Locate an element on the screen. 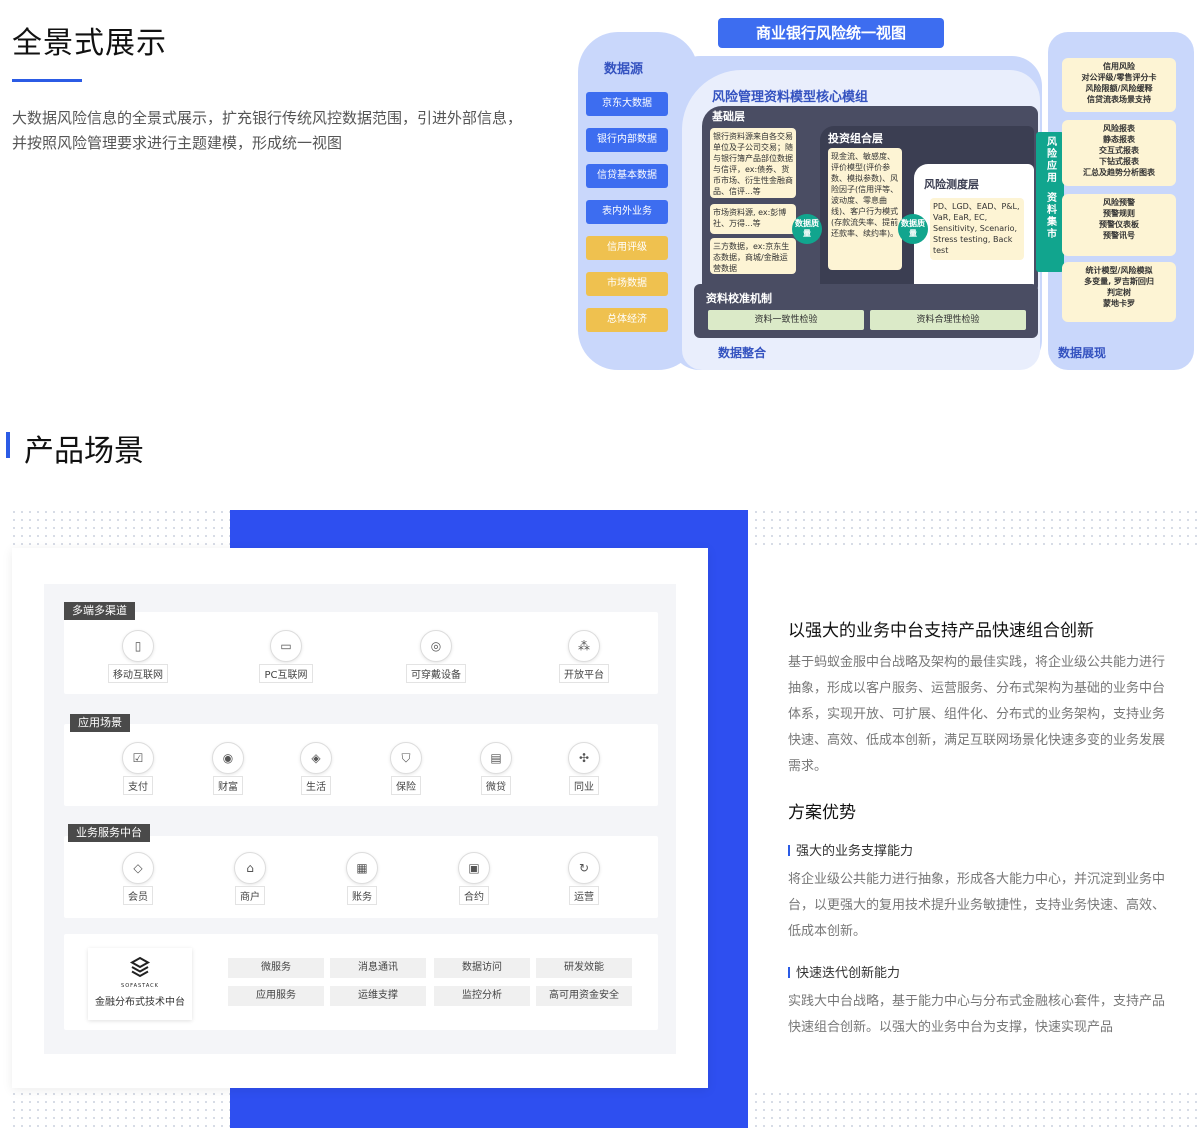  scenario-label: 支付 is located at coordinates (138, 785).